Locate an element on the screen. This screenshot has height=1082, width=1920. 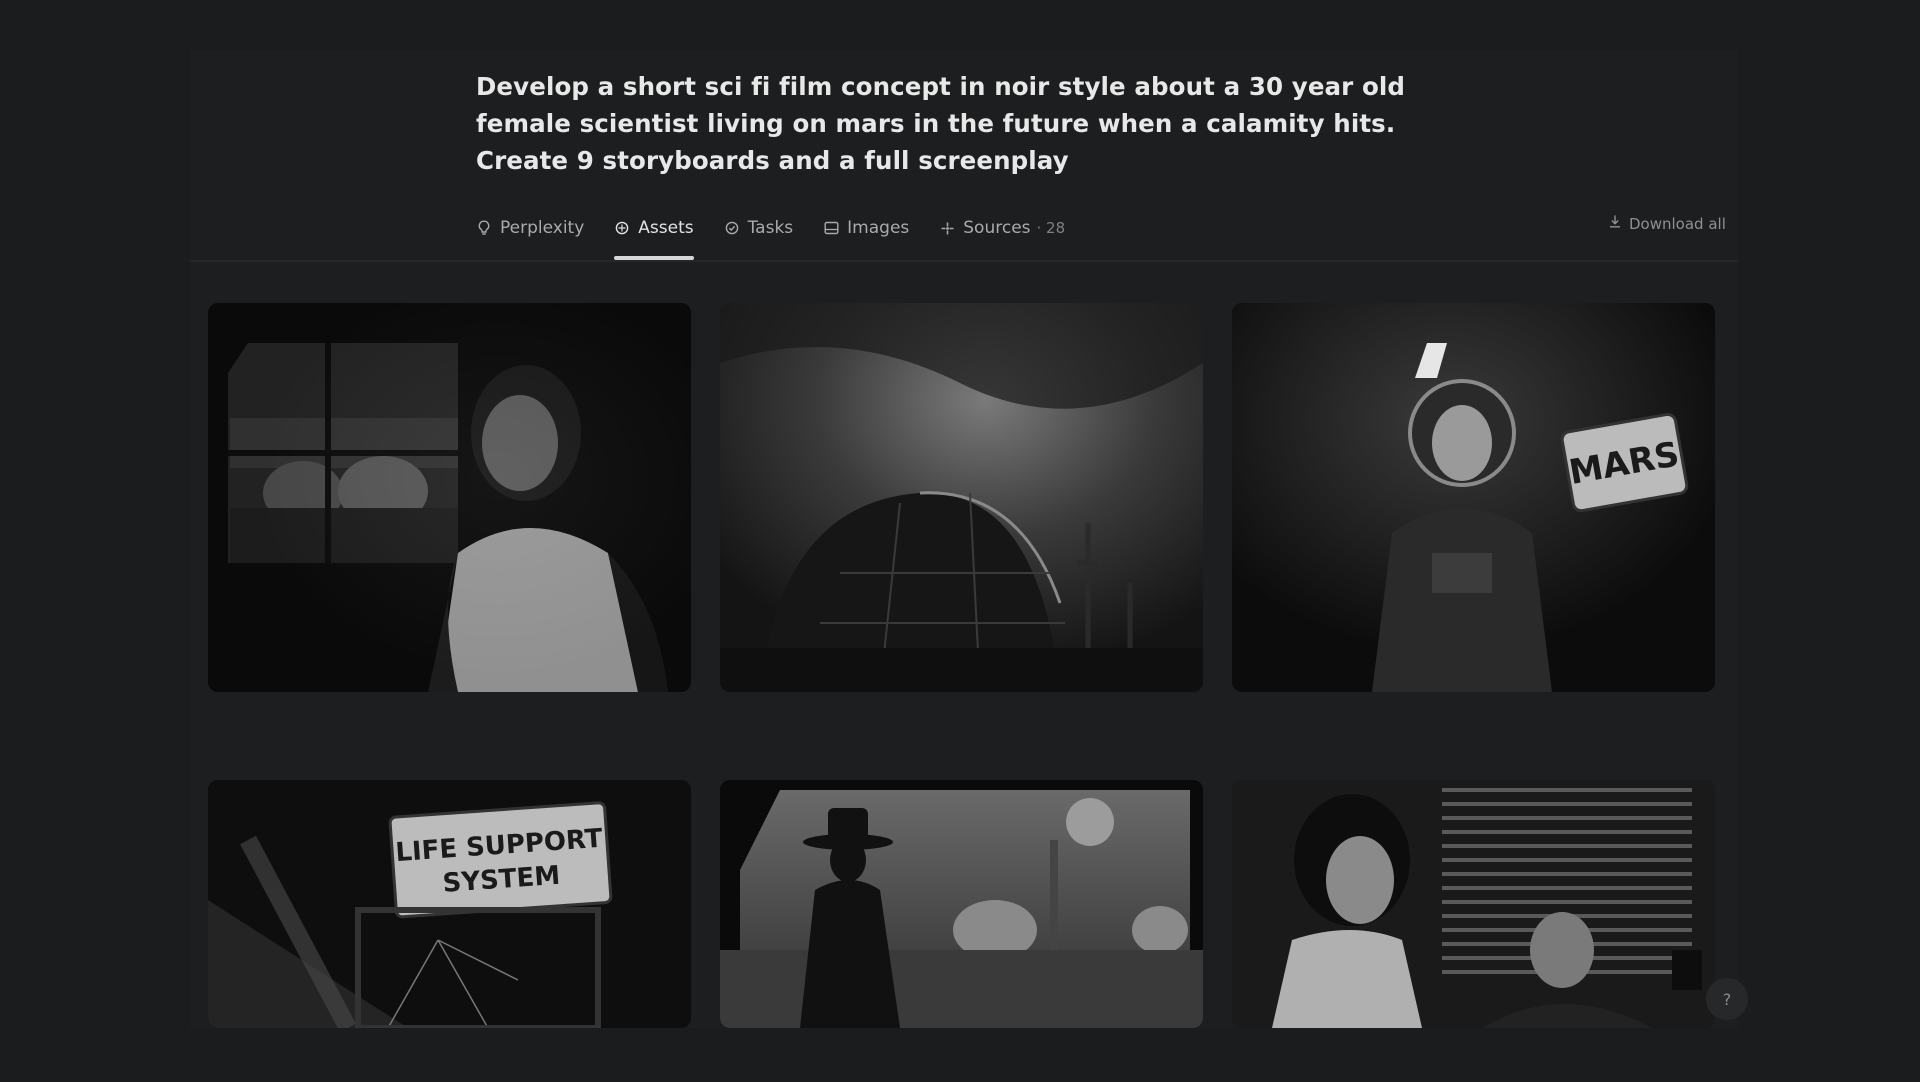
woman-man-interrogation-illustration is located at coordinates (1473, 904).